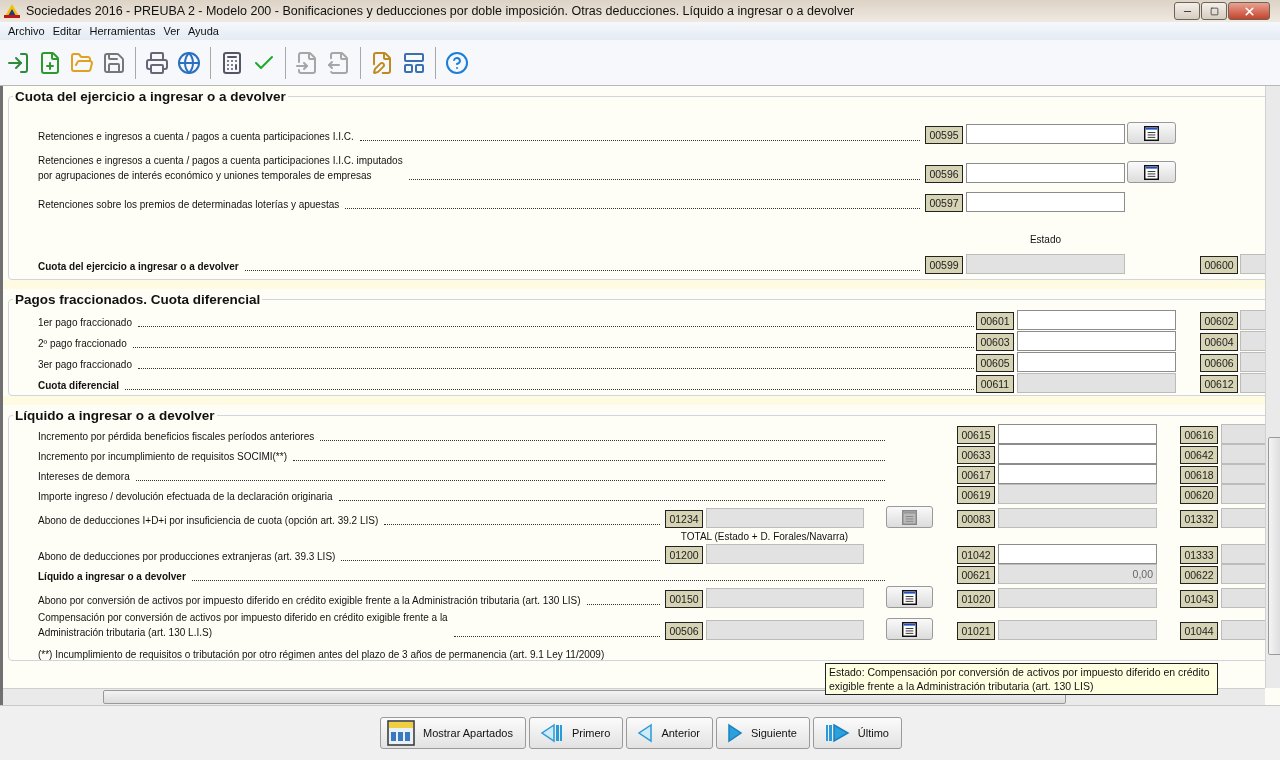  I want to click on column-caption: TOTAL (Estado + D. Forales/Navarra), so click(764, 536).